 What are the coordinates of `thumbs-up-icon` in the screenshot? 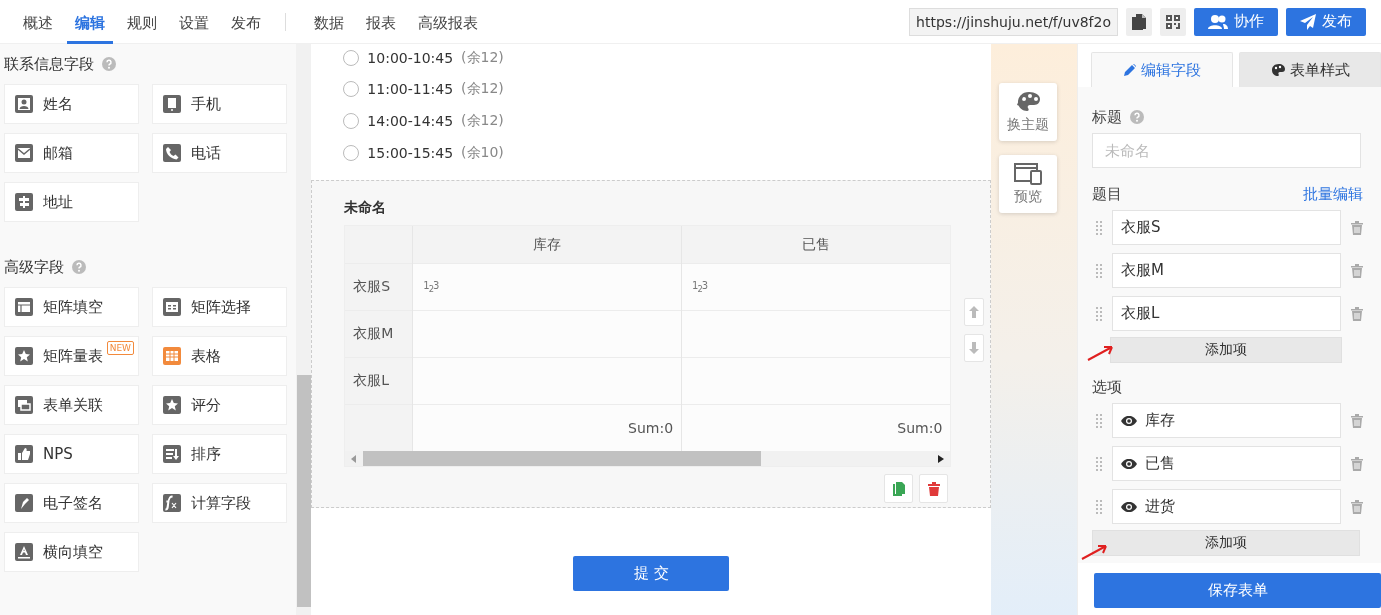 It's located at (24, 454).